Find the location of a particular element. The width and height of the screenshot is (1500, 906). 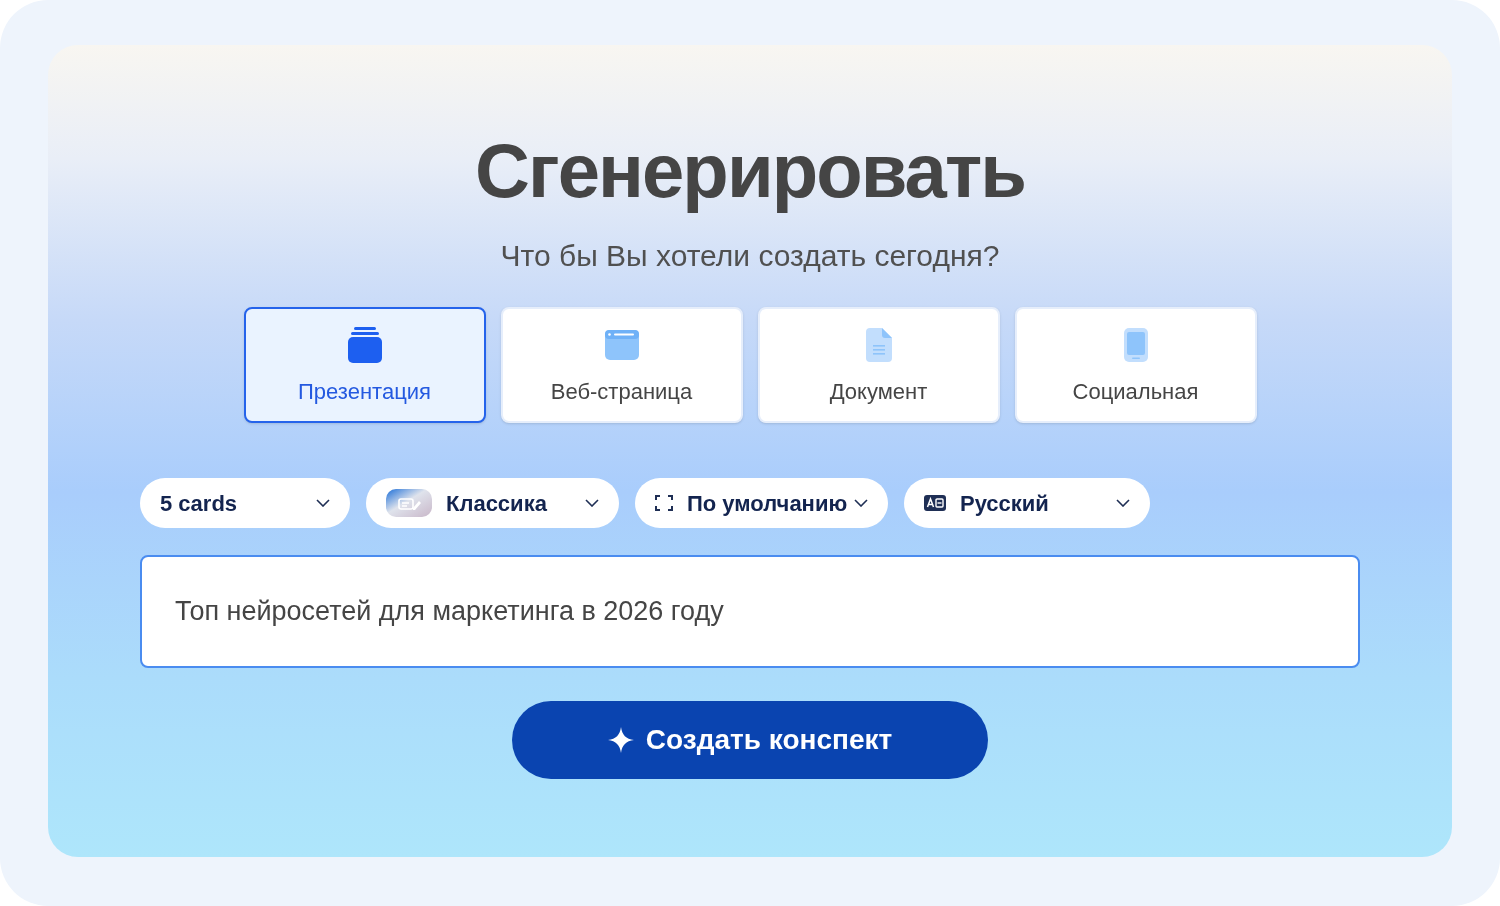

create-outline-button: Создать конспект is located at coordinates (750, 740).